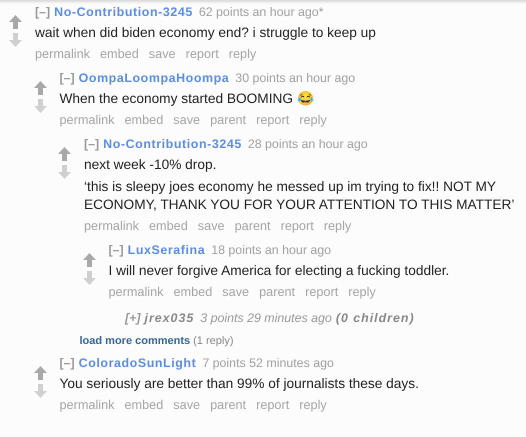 Image resolution: width=526 pixels, height=437 pixels. I want to click on username-link: ColoradoSunLight, so click(137, 363).